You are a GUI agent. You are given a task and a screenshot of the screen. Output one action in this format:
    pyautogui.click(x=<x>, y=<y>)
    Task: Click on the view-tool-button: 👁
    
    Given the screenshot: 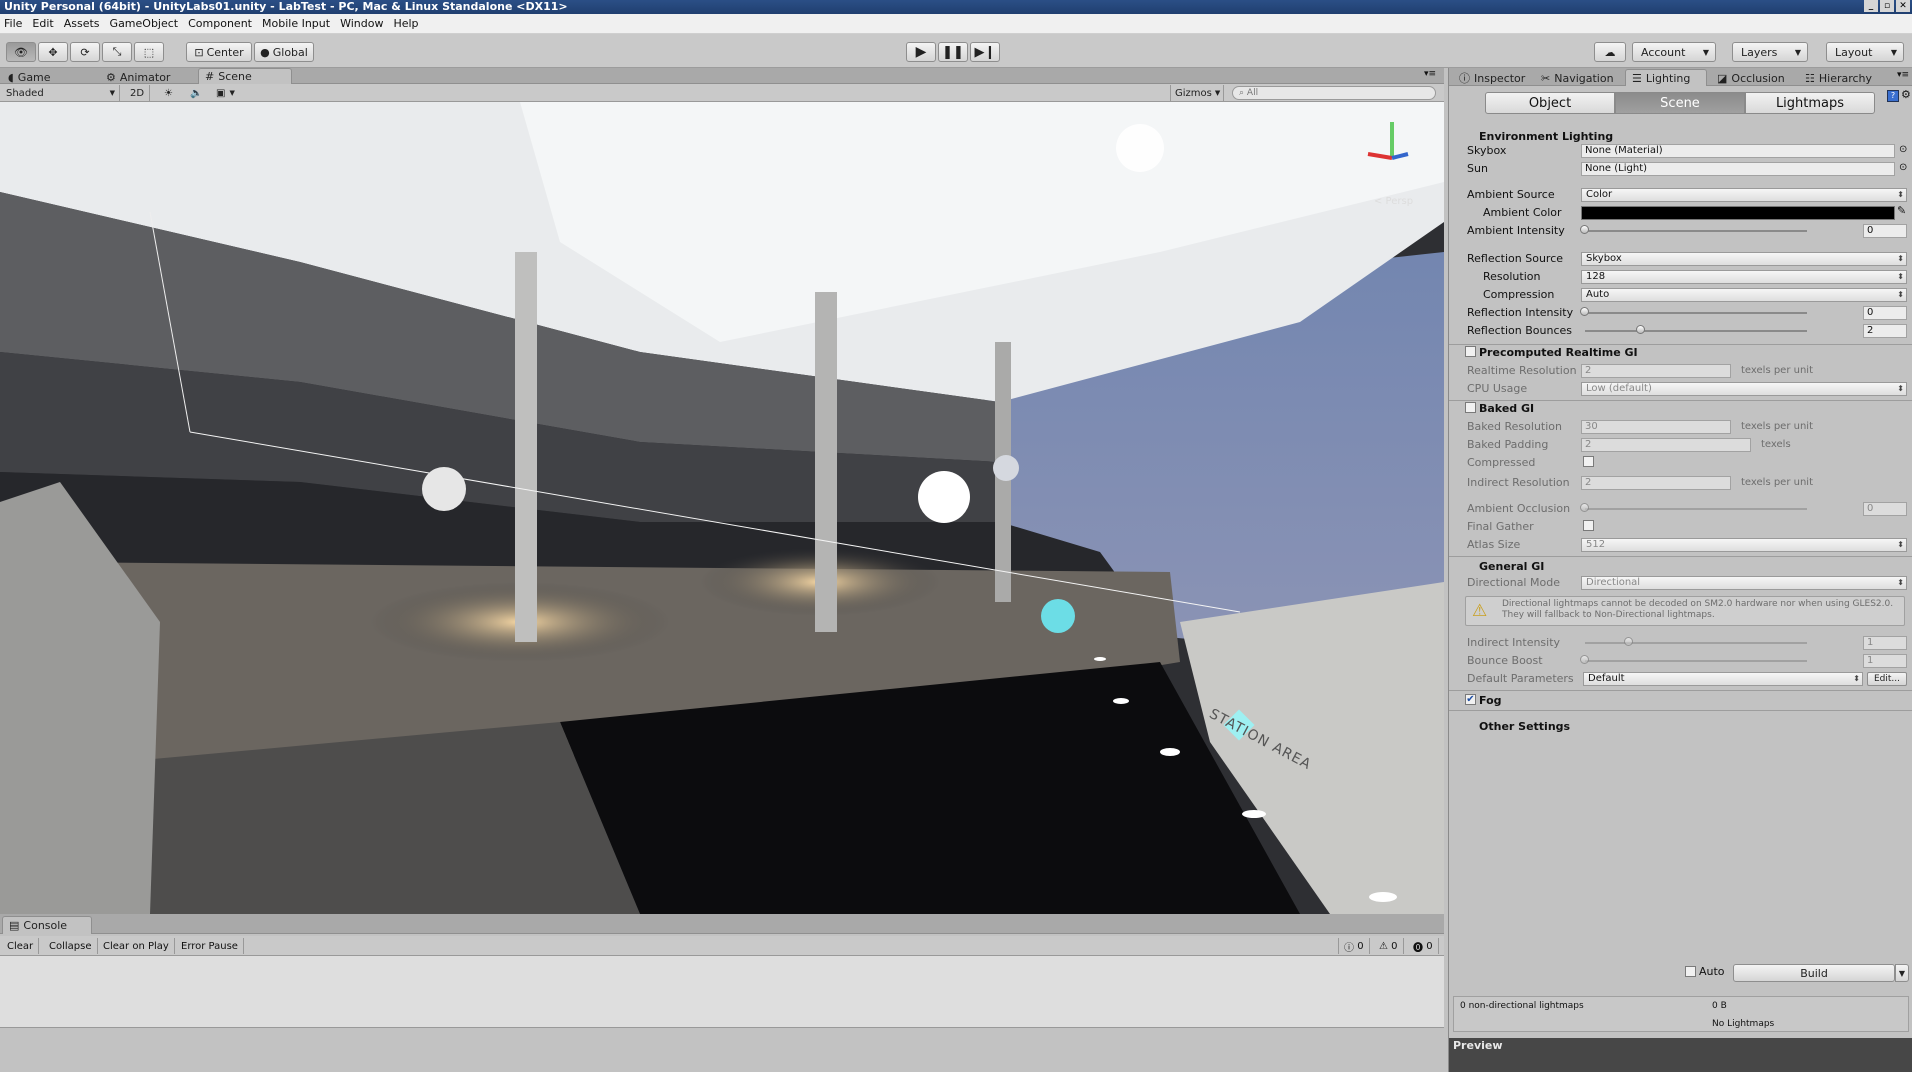 What is the action you would take?
    pyautogui.click(x=21, y=52)
    